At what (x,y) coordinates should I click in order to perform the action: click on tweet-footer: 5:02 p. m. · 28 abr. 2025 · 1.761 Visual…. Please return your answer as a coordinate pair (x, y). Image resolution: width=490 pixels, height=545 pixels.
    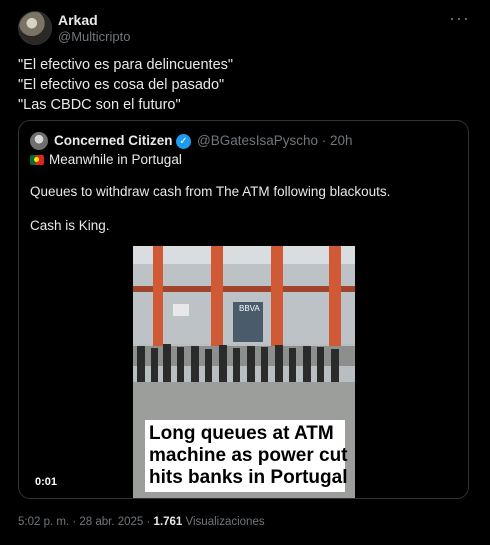
    Looking at the image, I should click on (141, 522).